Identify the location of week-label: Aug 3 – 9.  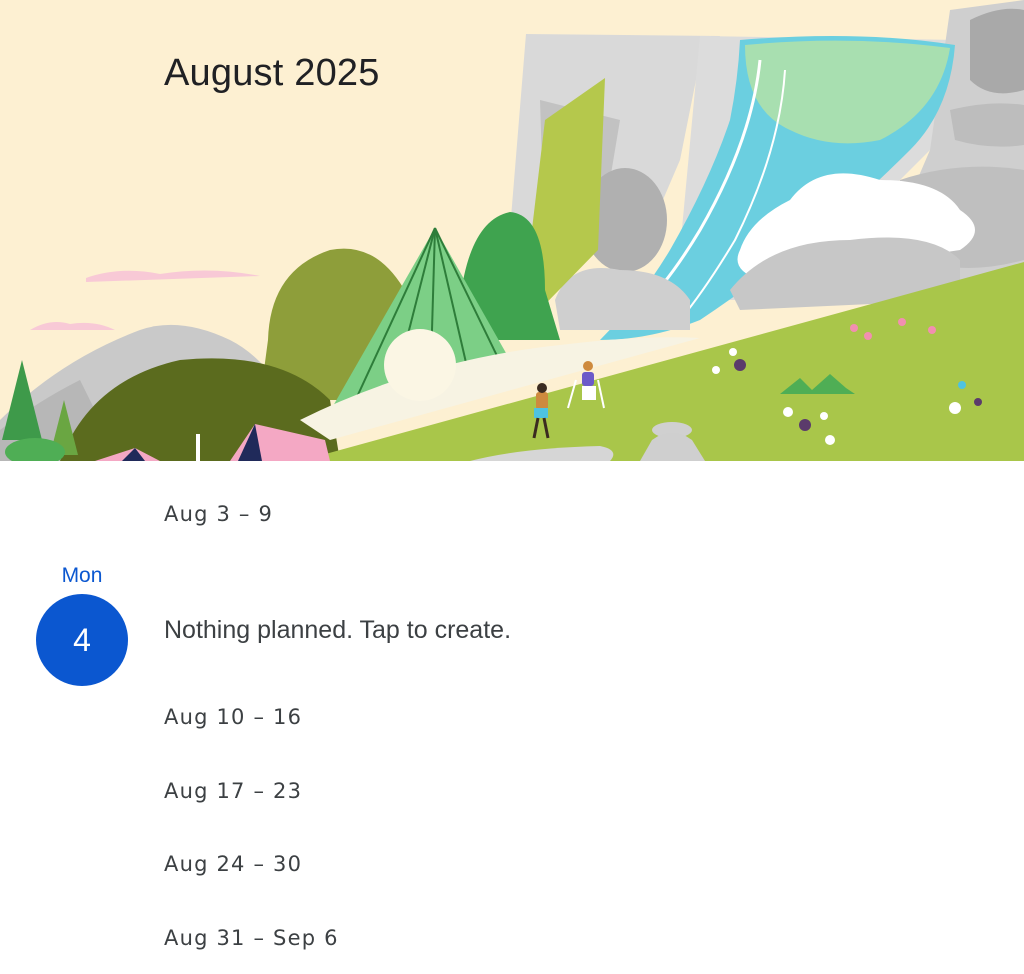
(219, 514).